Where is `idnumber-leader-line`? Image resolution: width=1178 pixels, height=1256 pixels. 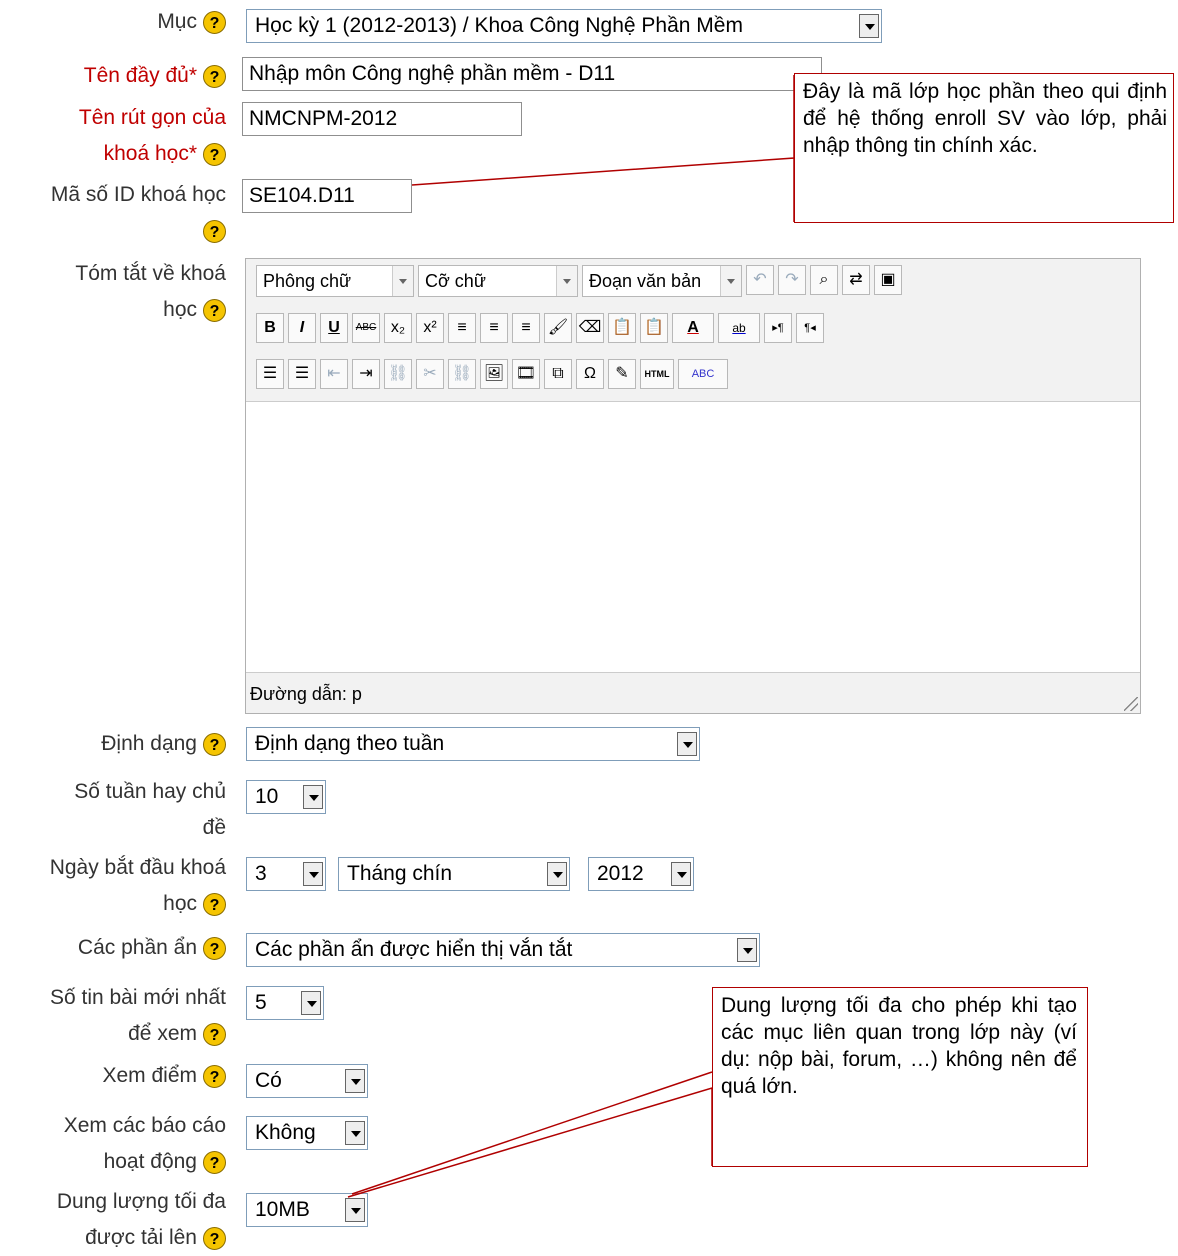
idnumber-leader-line is located at coordinates (603, 130).